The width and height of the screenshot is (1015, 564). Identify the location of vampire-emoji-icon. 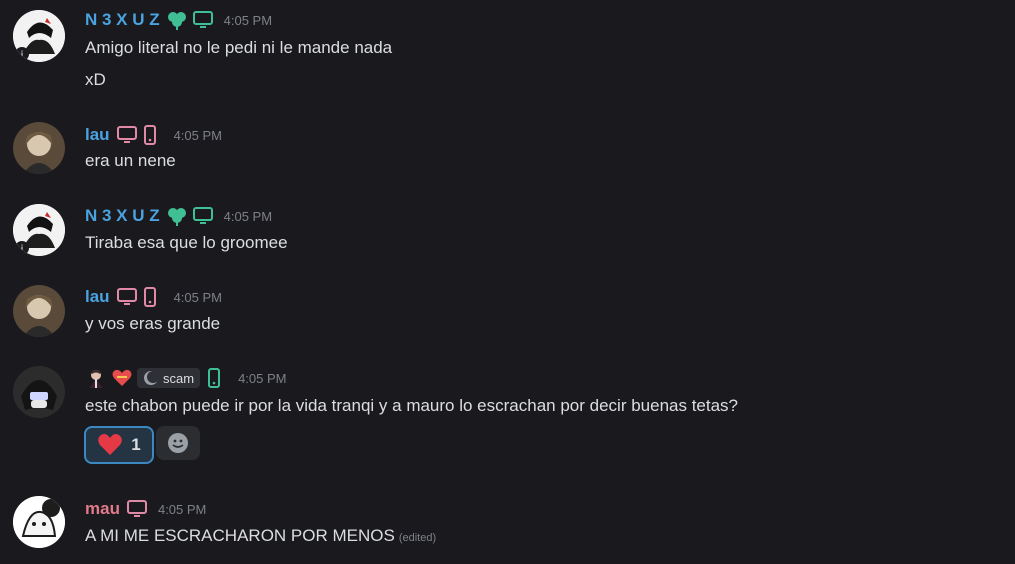
(95, 378).